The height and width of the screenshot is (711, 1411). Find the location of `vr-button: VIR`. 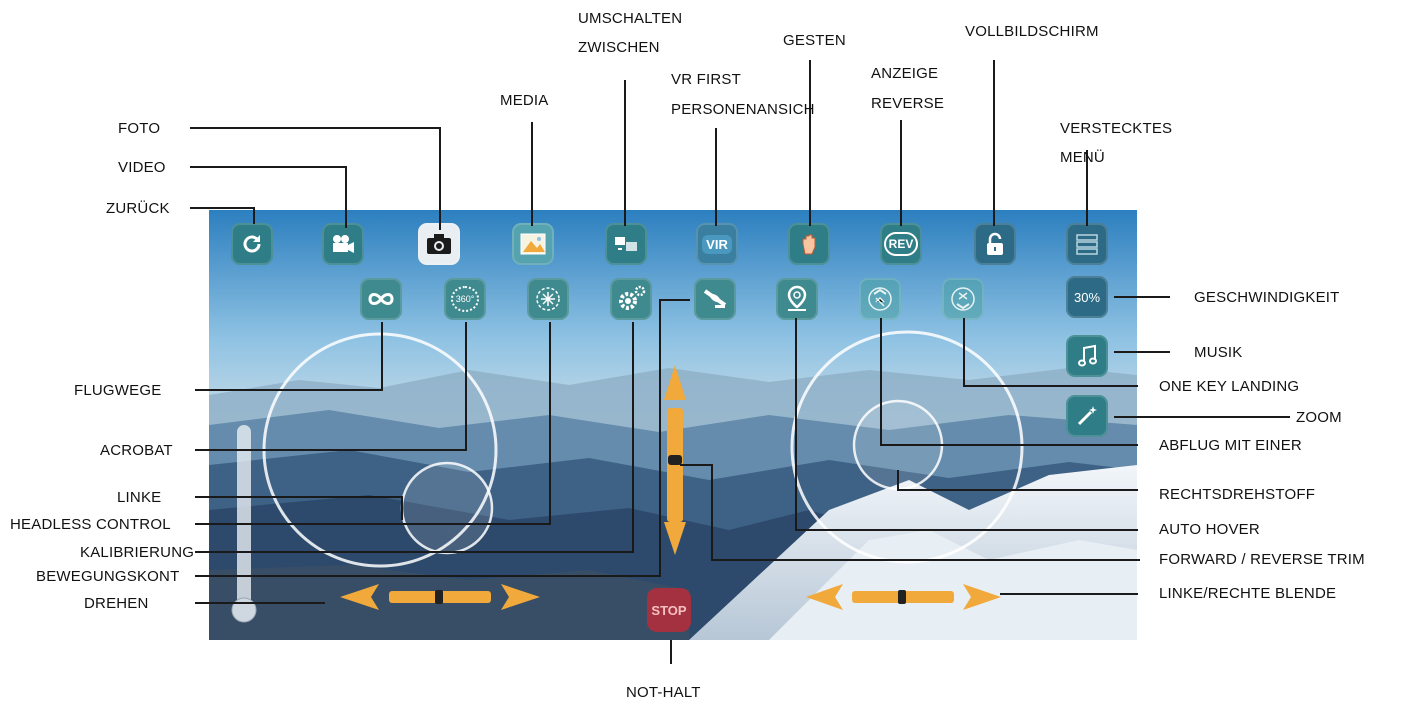

vr-button: VIR is located at coordinates (717, 244).